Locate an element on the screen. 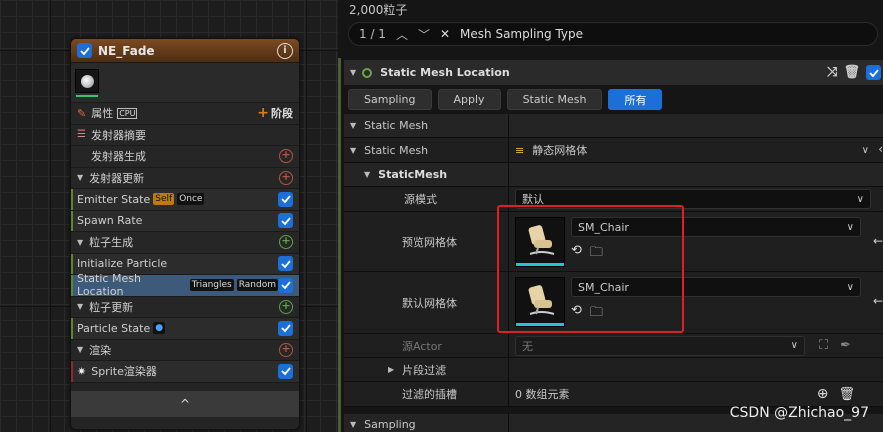 This screenshot has width=883, height=432. emitter-thumbnail is located at coordinates (87, 83).